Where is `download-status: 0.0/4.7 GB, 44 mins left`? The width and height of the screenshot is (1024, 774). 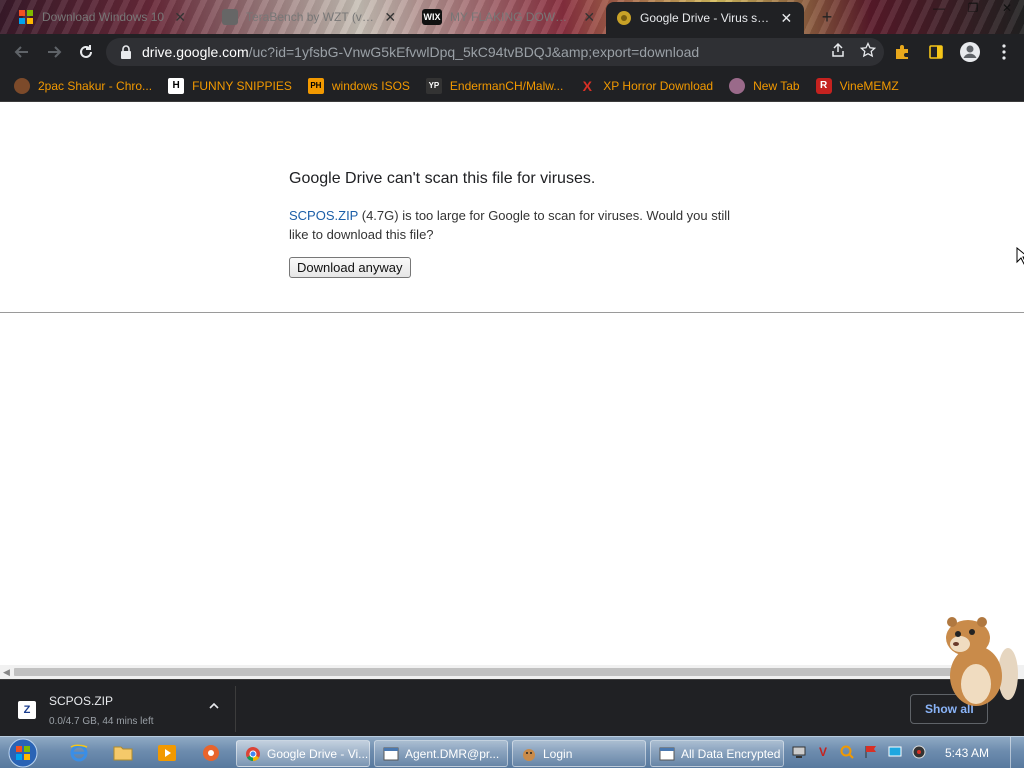 download-status: 0.0/4.7 GB, 44 mins left is located at coordinates (101, 721).